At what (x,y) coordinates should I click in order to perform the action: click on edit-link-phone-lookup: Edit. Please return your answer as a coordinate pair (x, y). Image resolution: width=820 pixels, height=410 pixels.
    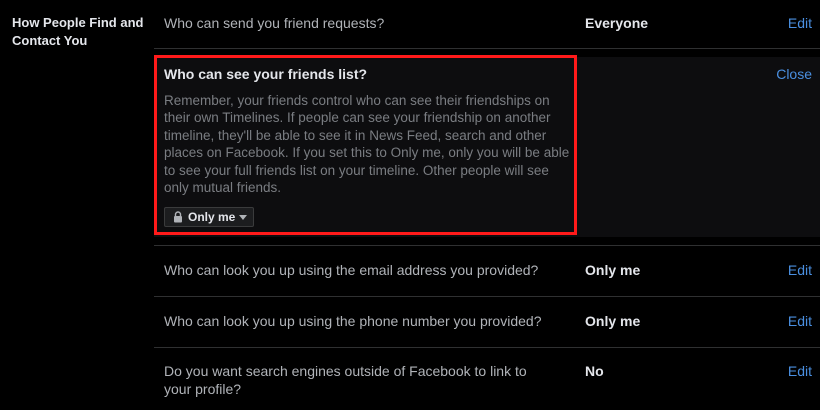
    Looking at the image, I should click on (800, 321).